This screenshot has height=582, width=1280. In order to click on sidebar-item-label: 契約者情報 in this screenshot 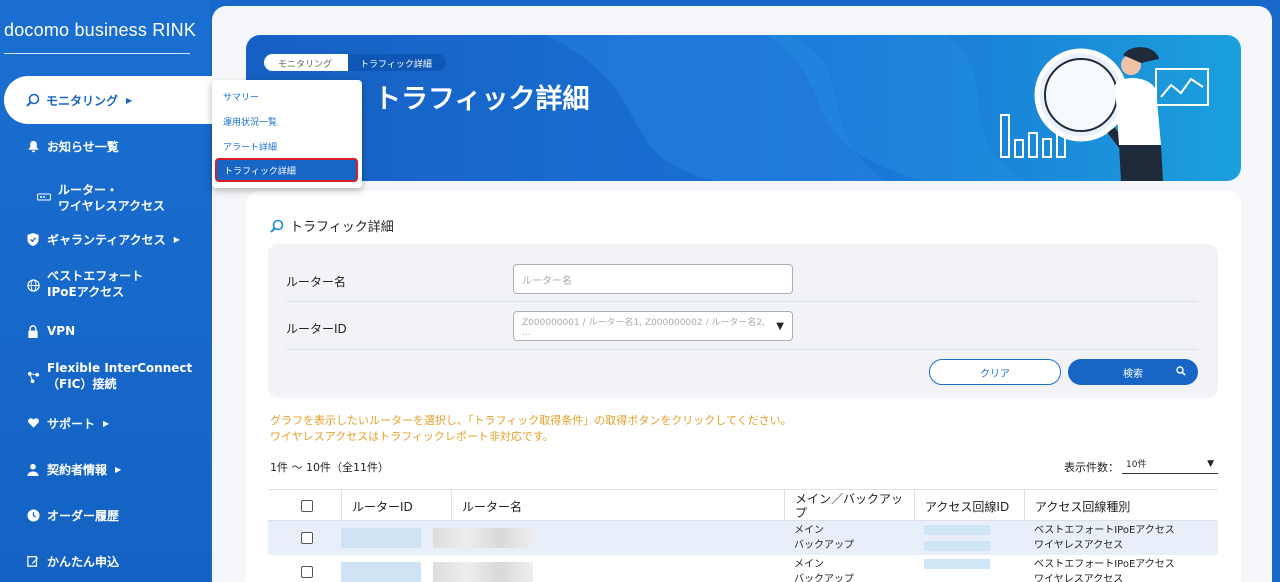, I will do `click(77, 469)`.